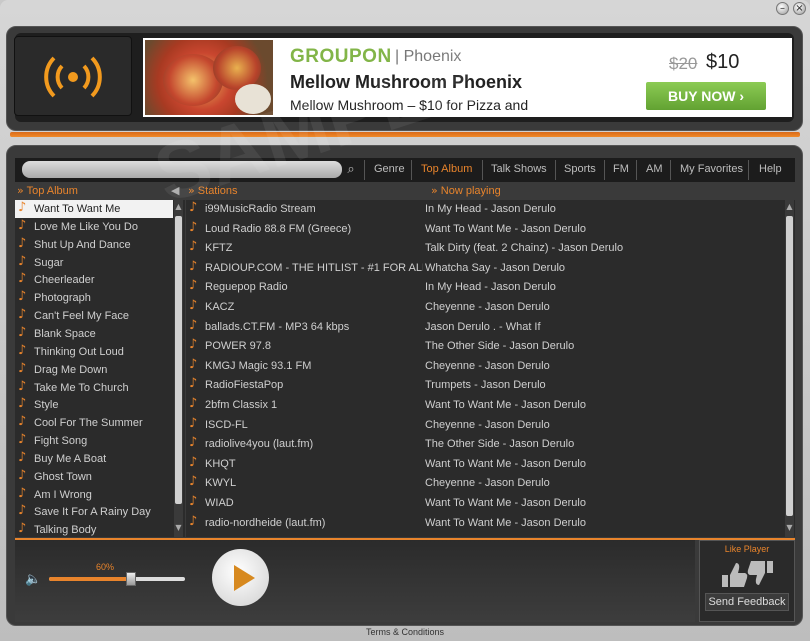 The height and width of the screenshot is (641, 810). Describe the element at coordinates (88, 423) in the screenshot. I see `list-item-label: Cool For The Summer` at that location.